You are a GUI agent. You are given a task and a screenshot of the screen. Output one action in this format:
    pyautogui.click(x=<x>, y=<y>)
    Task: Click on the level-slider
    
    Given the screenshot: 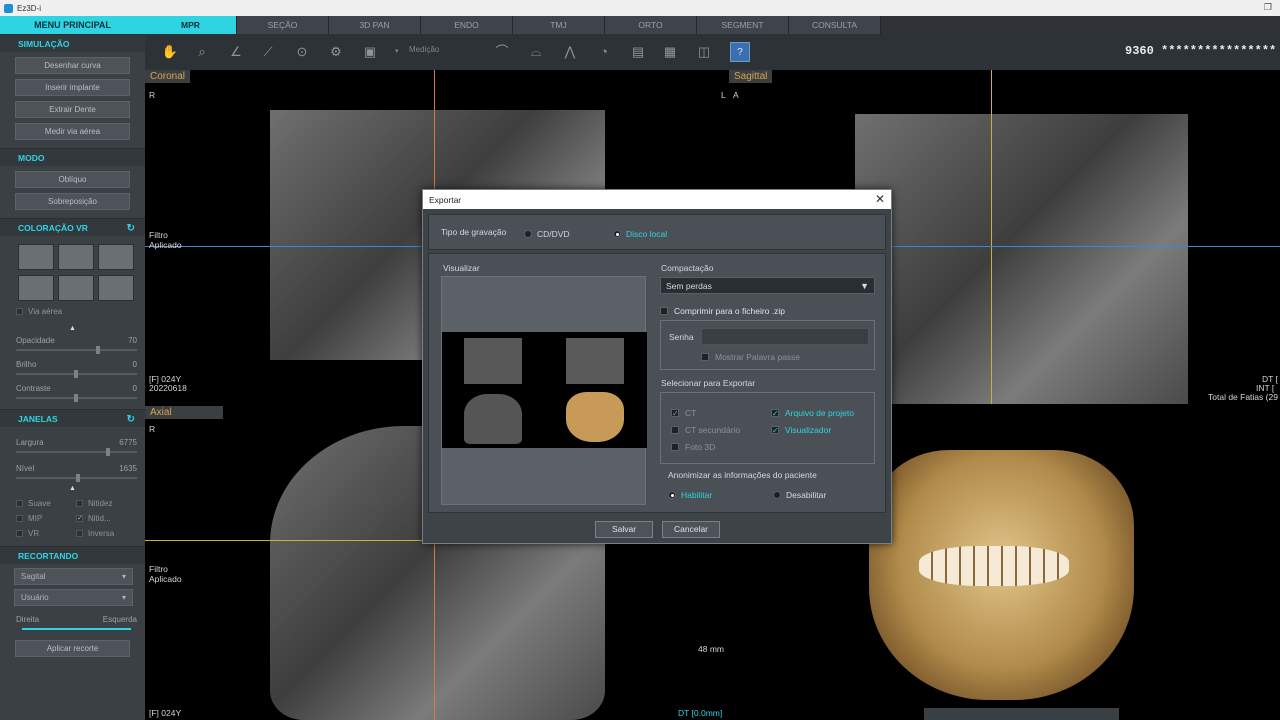 What is the action you would take?
    pyautogui.click(x=76, y=478)
    